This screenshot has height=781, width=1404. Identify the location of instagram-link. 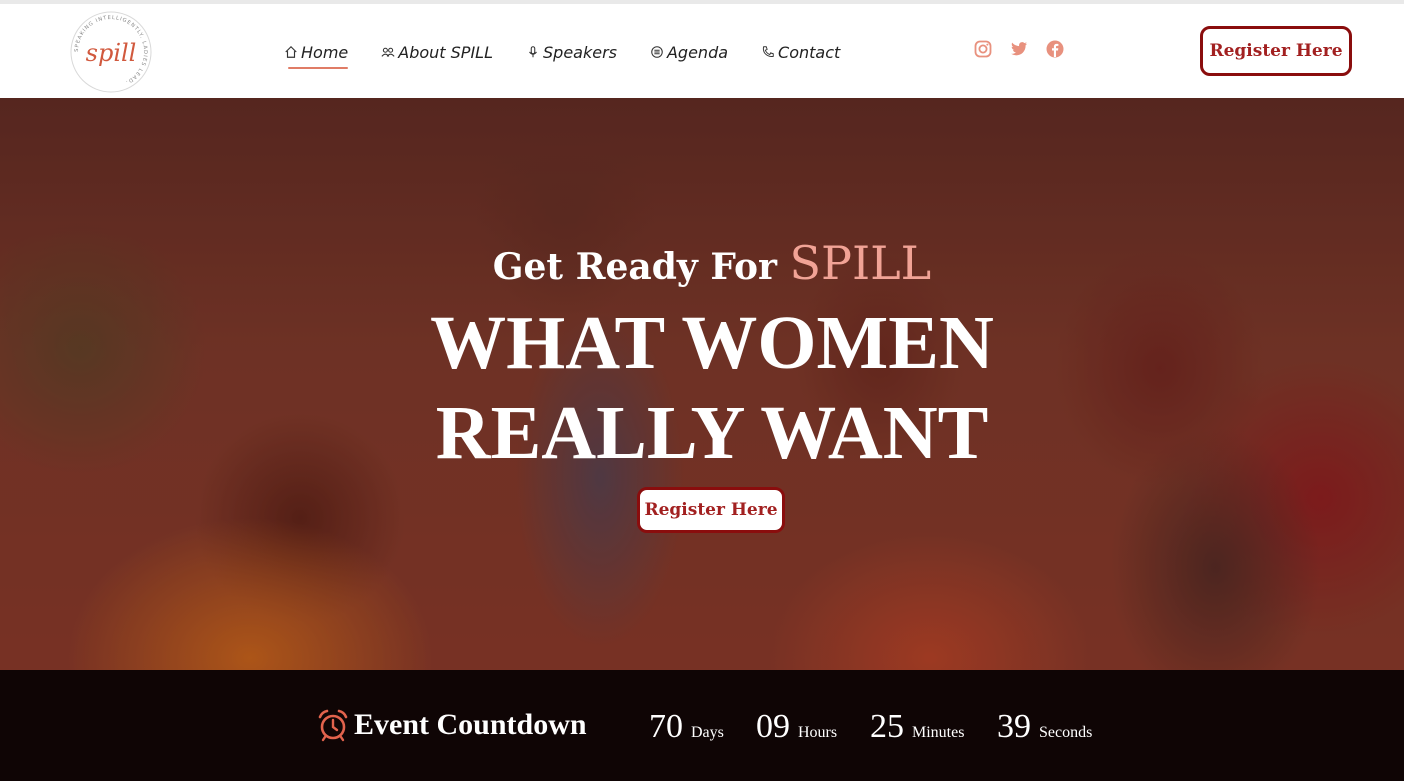
(983, 49).